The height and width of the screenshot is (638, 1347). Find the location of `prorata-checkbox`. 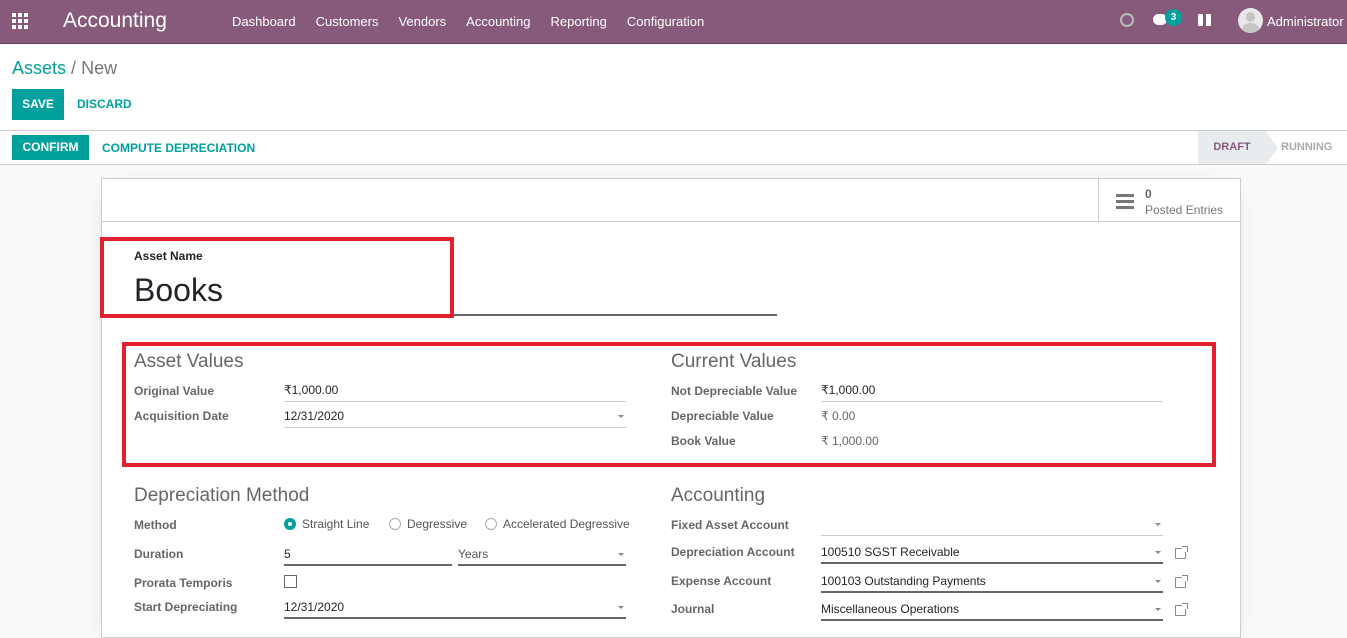

prorata-checkbox is located at coordinates (290, 581).